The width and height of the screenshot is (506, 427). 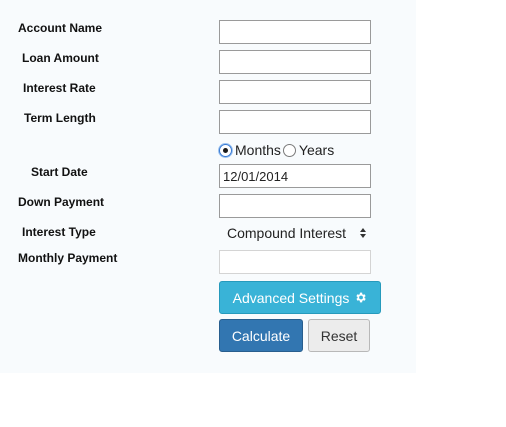 I want to click on account-name-label: Account Name, so click(x=60, y=28).